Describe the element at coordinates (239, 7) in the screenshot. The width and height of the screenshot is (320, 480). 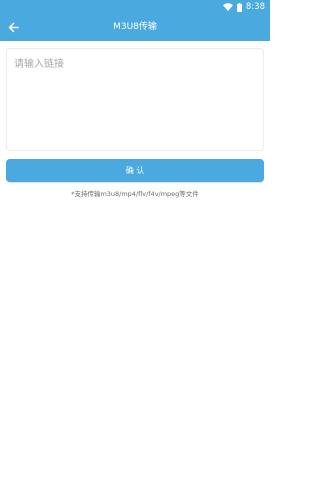
I see `battery-icon` at that location.